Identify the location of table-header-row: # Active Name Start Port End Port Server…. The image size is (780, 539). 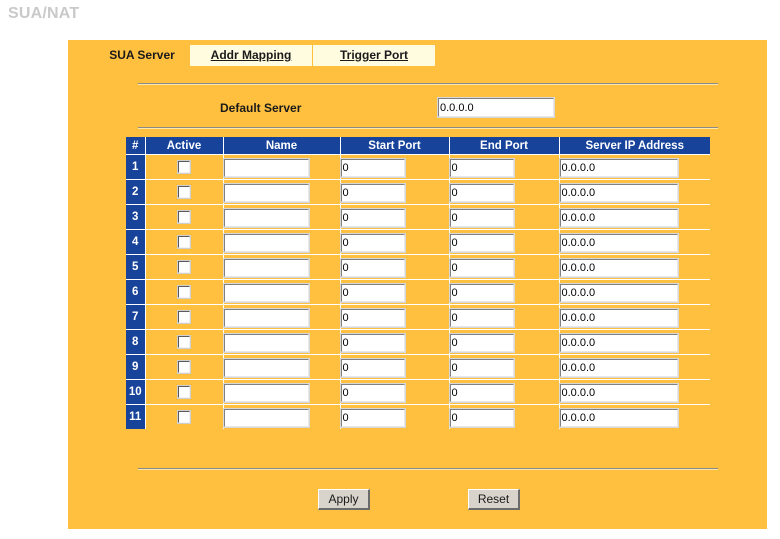
(418, 146).